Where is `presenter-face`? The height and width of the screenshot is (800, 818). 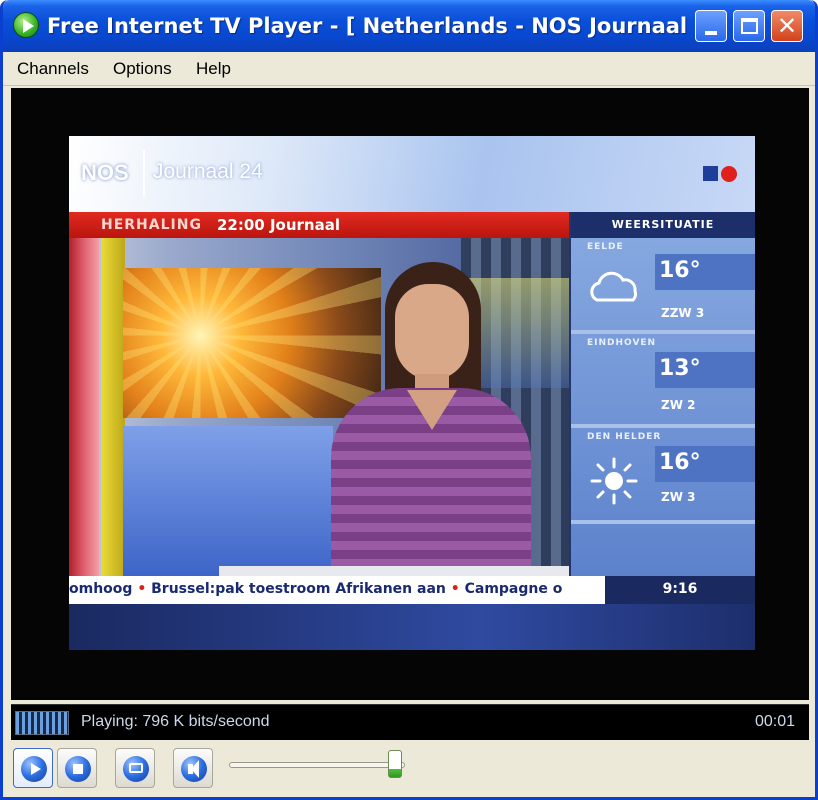 presenter-face is located at coordinates (432, 332).